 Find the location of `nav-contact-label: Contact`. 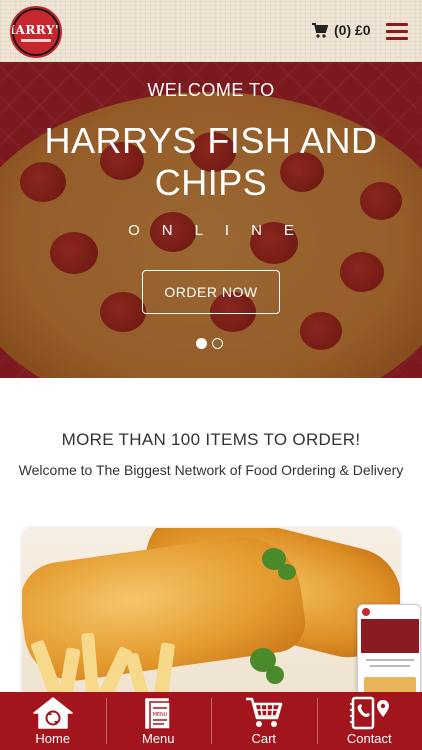

nav-contact-label: Contact is located at coordinates (369, 738).